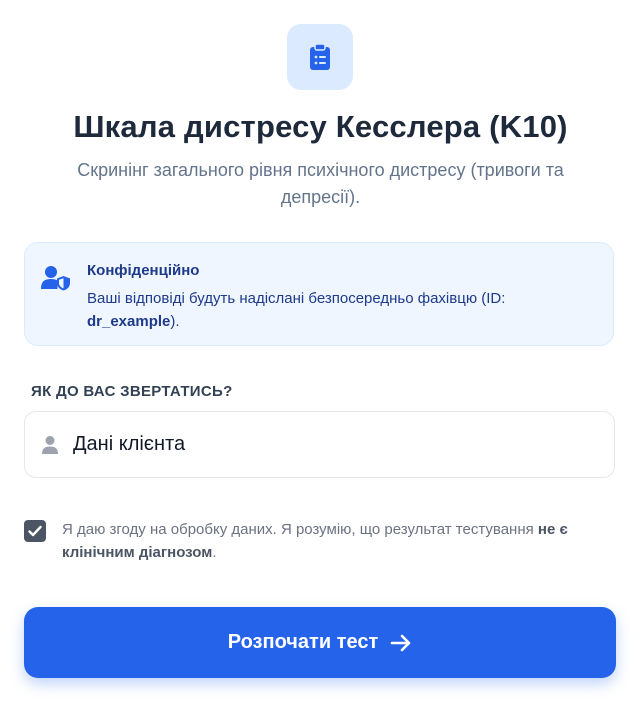  I want to click on page-title: Шкала дистресу Кесслера (K10), so click(320, 126).